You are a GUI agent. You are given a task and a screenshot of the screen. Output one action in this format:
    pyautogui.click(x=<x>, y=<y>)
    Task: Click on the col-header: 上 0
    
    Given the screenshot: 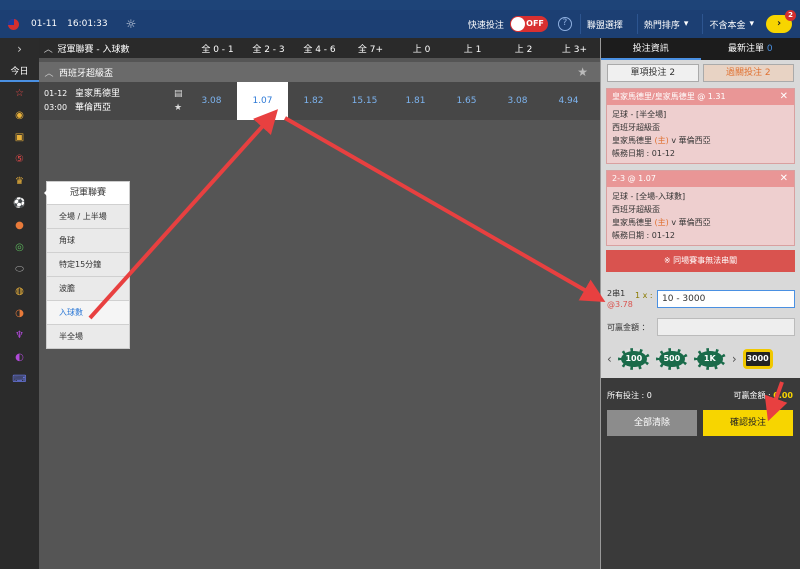 What is the action you would take?
    pyautogui.click(x=421, y=49)
    